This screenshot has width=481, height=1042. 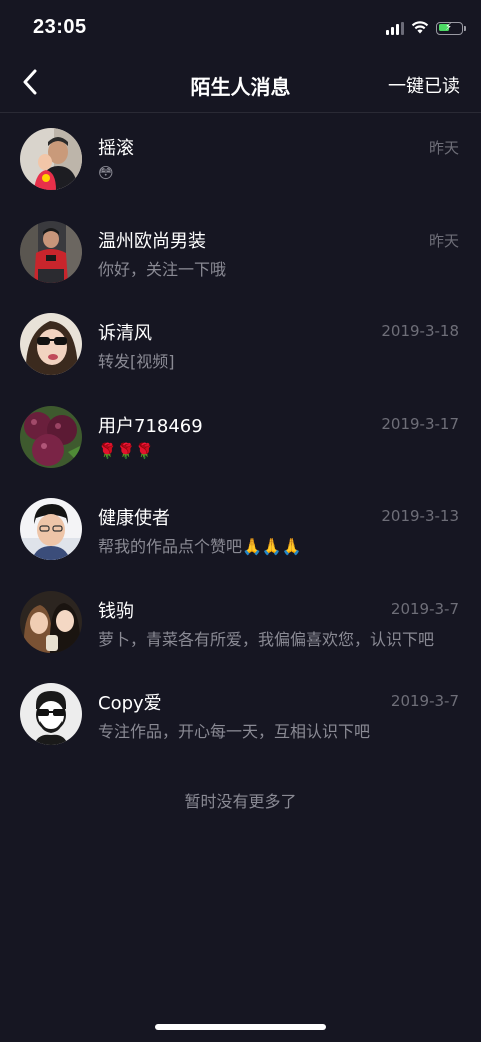 What do you see at coordinates (451, 28) in the screenshot?
I see `battery-charging-icon: ⚡` at bounding box center [451, 28].